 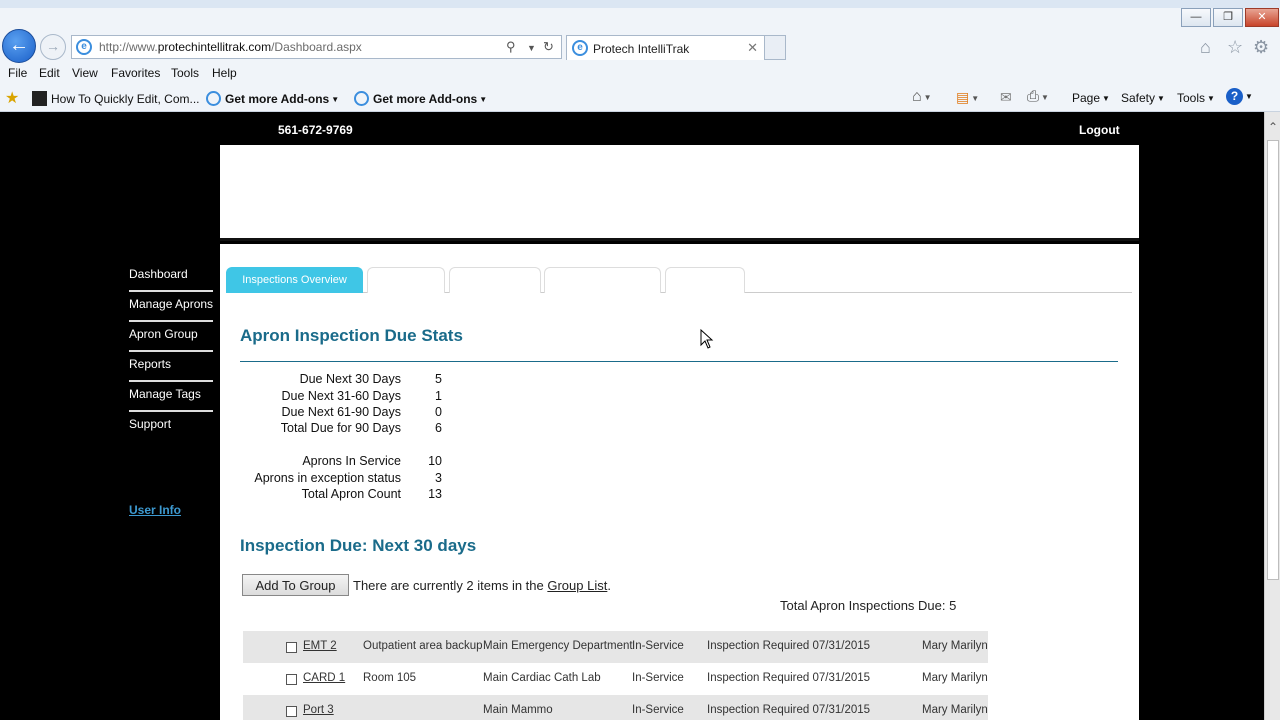 I want to click on total-inspections-due: Total Apron Inspections Due: 5, so click(x=868, y=605).